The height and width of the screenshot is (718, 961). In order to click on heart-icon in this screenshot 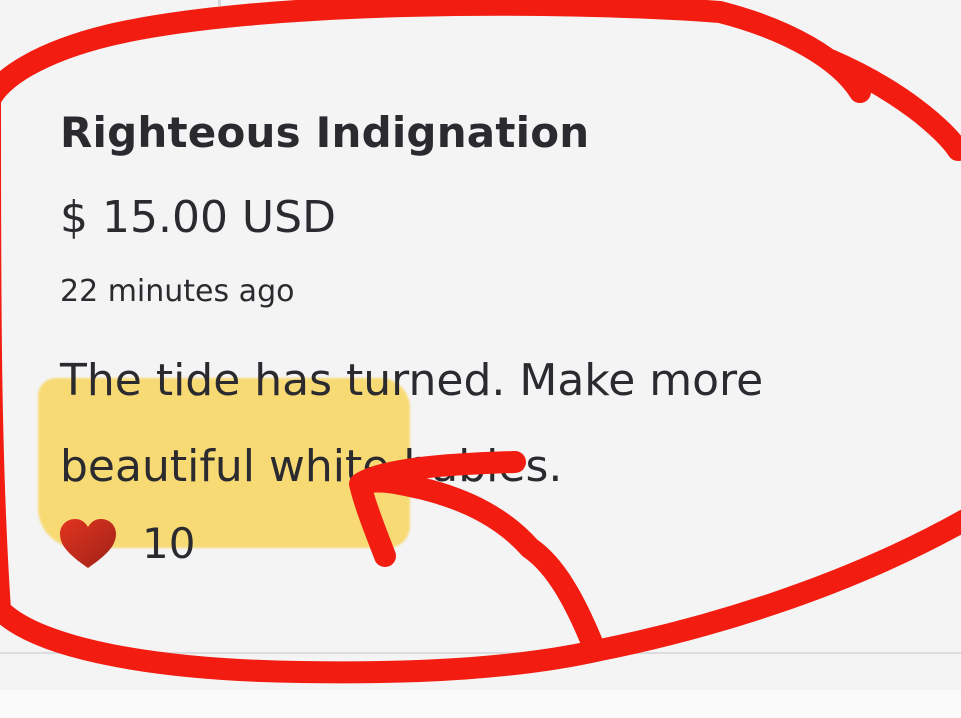, I will do `click(88, 544)`.